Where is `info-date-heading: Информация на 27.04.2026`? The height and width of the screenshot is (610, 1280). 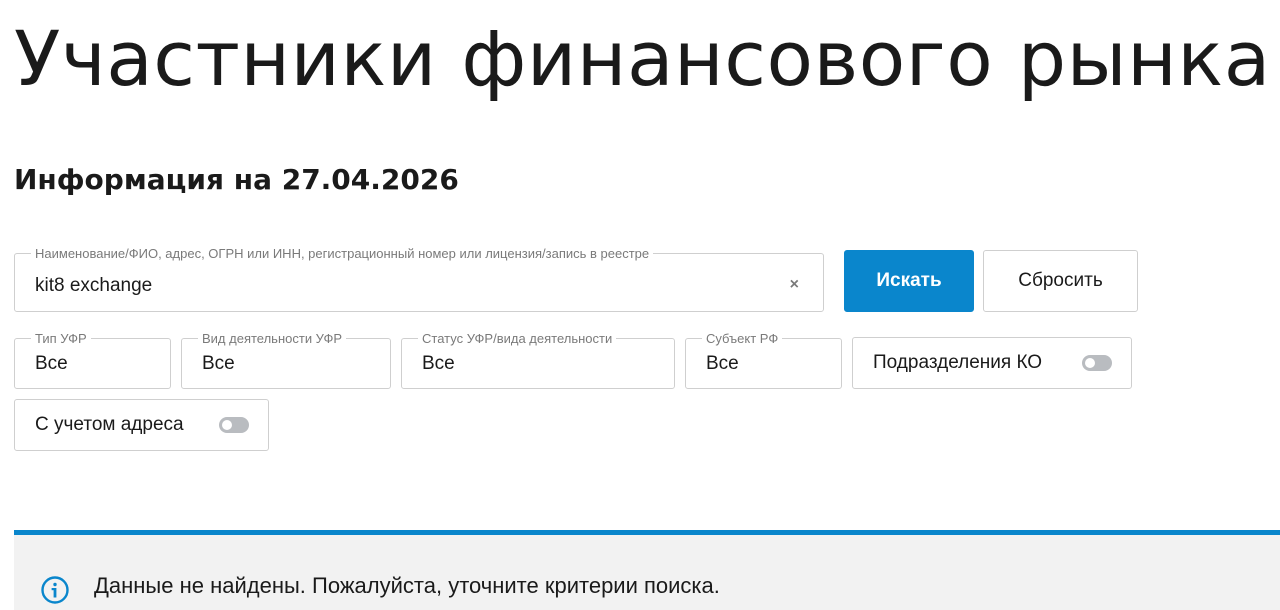 info-date-heading: Информация на 27.04.2026 is located at coordinates (236, 179).